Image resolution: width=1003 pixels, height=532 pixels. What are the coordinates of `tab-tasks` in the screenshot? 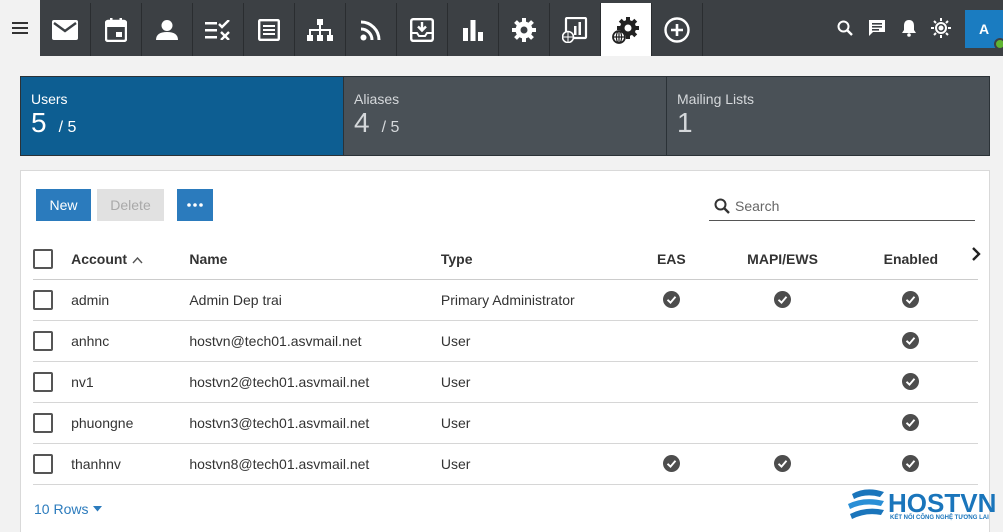 It's located at (218, 29).